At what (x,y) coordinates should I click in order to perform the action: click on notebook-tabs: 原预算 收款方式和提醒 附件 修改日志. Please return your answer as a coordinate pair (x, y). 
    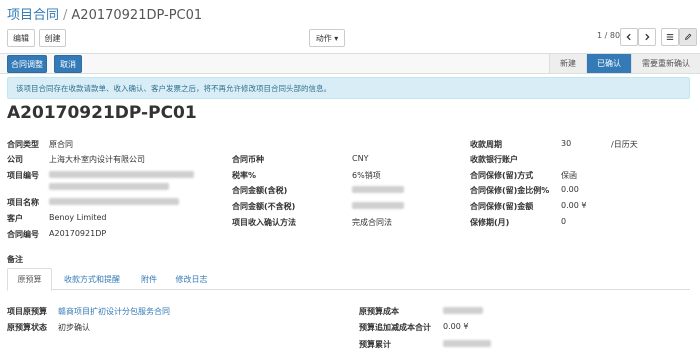
    Looking at the image, I should click on (348, 279).